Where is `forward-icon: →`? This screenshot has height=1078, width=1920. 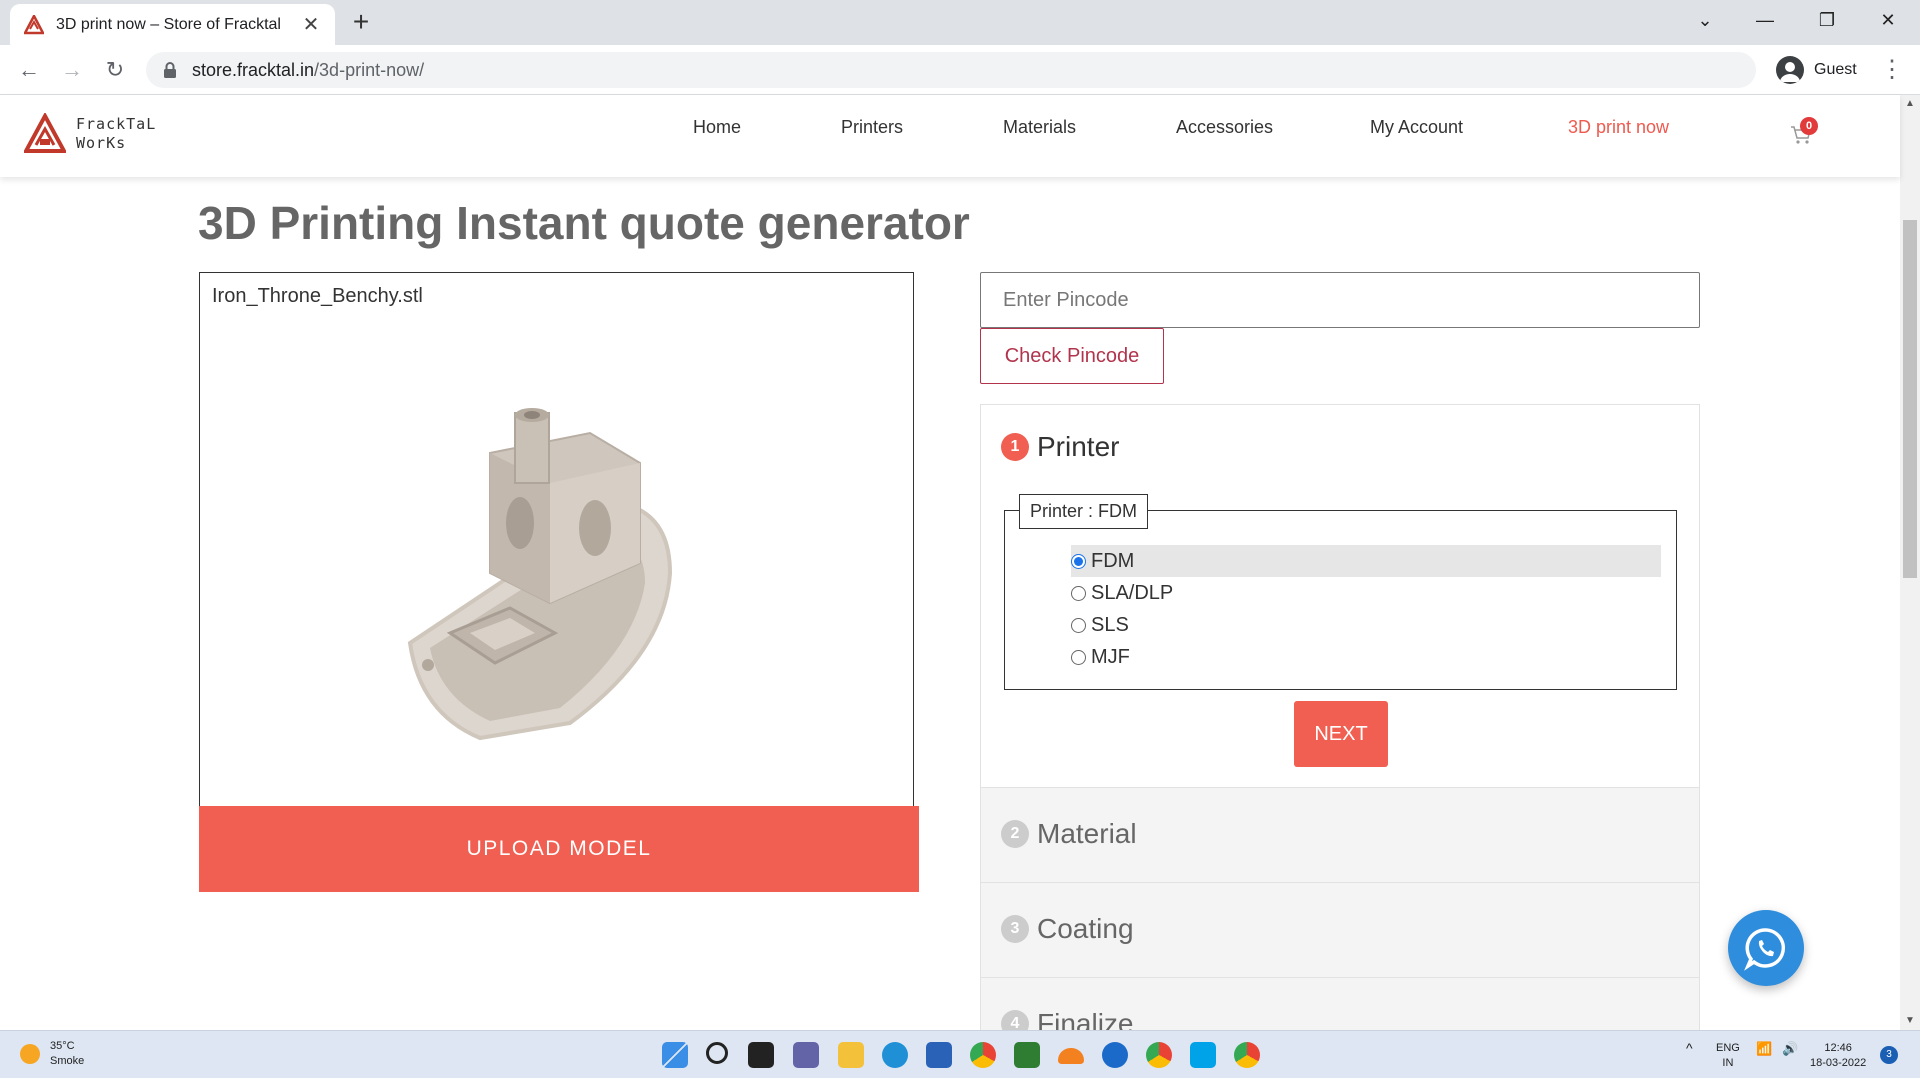
forward-icon: → is located at coordinates (72, 70).